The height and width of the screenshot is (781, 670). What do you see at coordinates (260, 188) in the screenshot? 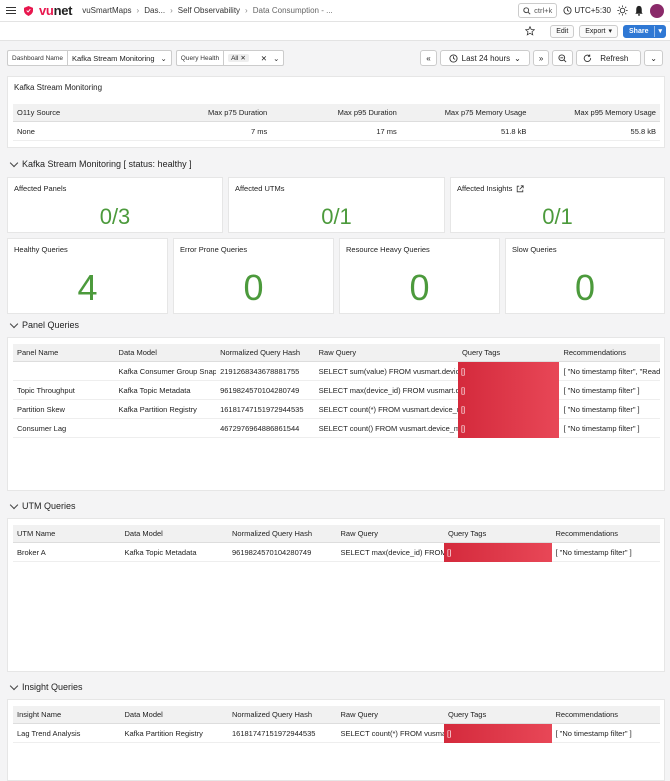
I see `stat-label: Affected UTMs` at bounding box center [260, 188].